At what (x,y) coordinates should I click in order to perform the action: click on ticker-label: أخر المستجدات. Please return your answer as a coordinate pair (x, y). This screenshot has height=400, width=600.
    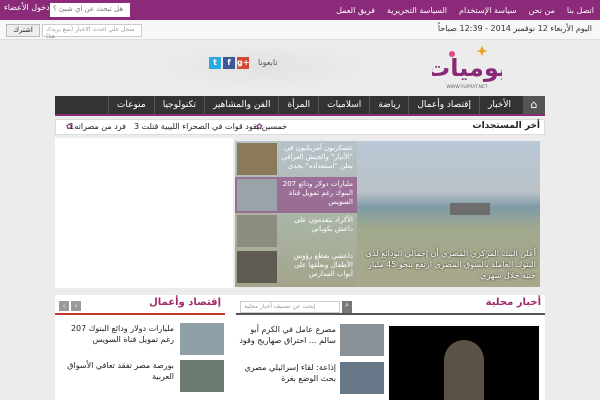
    Looking at the image, I should click on (506, 126).